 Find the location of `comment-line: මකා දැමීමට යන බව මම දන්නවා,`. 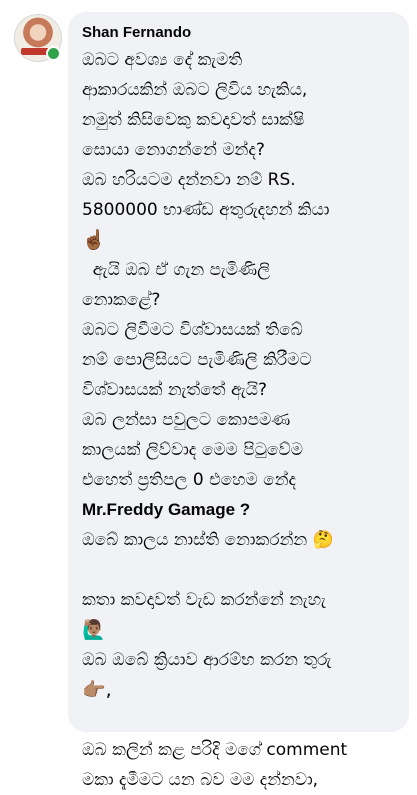

comment-line: මකා දැමීමට යන බව මම දන්නවා, is located at coordinates (200, 780).